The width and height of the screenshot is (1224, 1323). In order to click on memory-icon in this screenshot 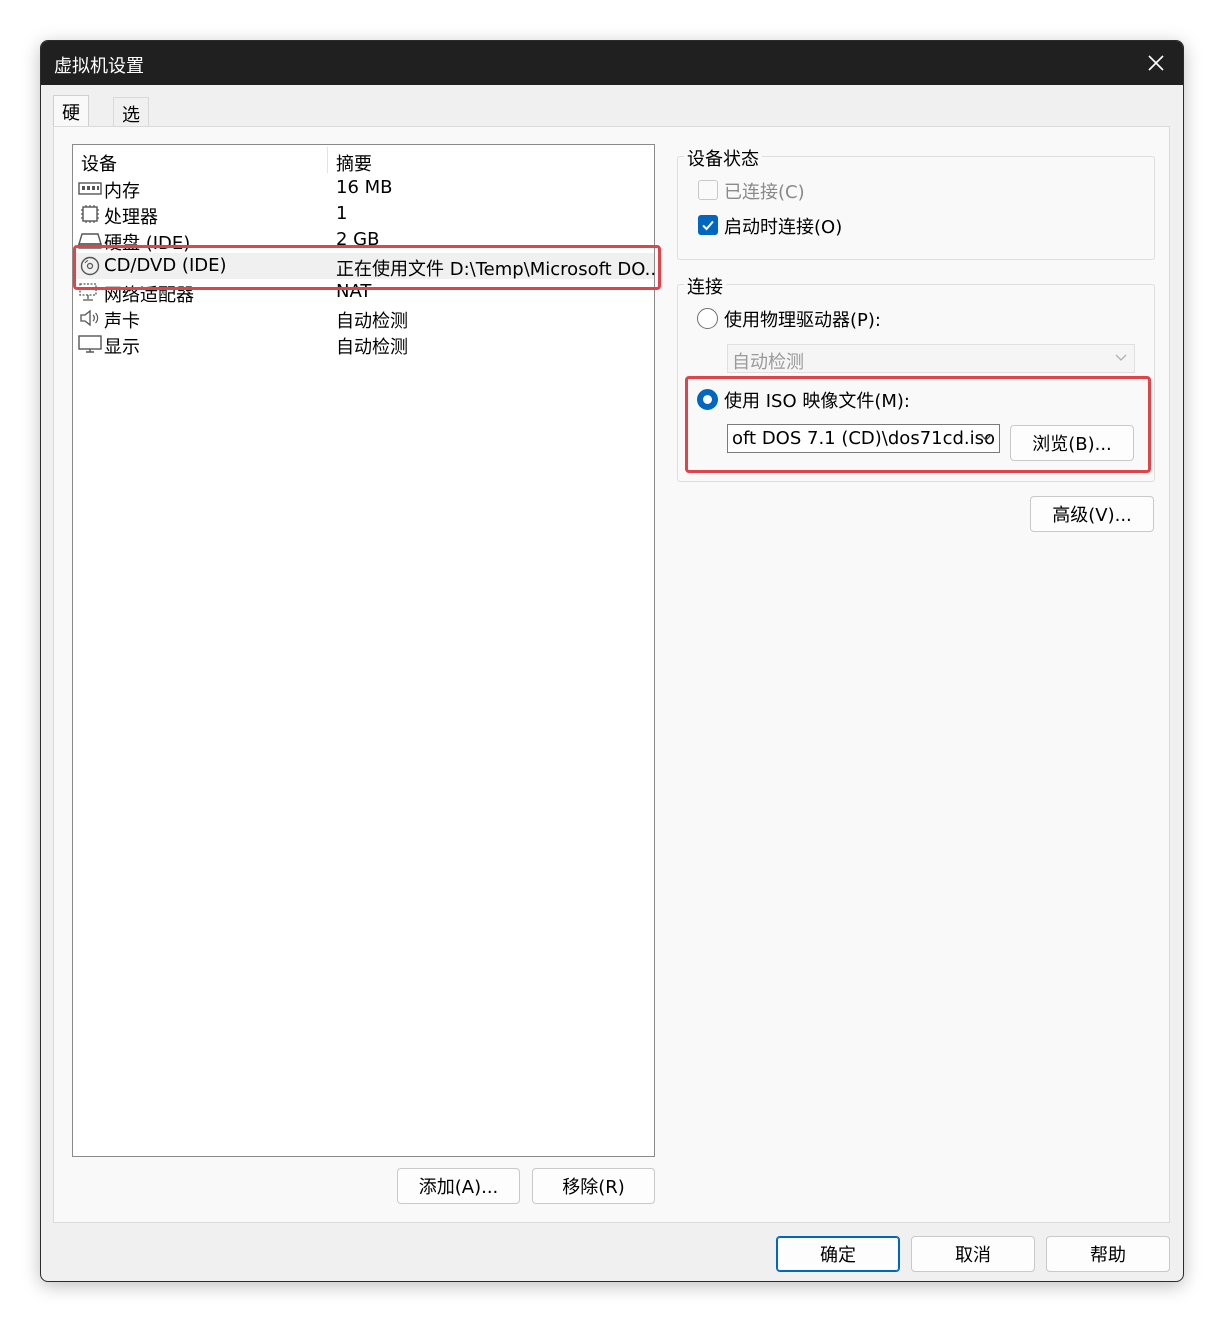, I will do `click(90, 188)`.